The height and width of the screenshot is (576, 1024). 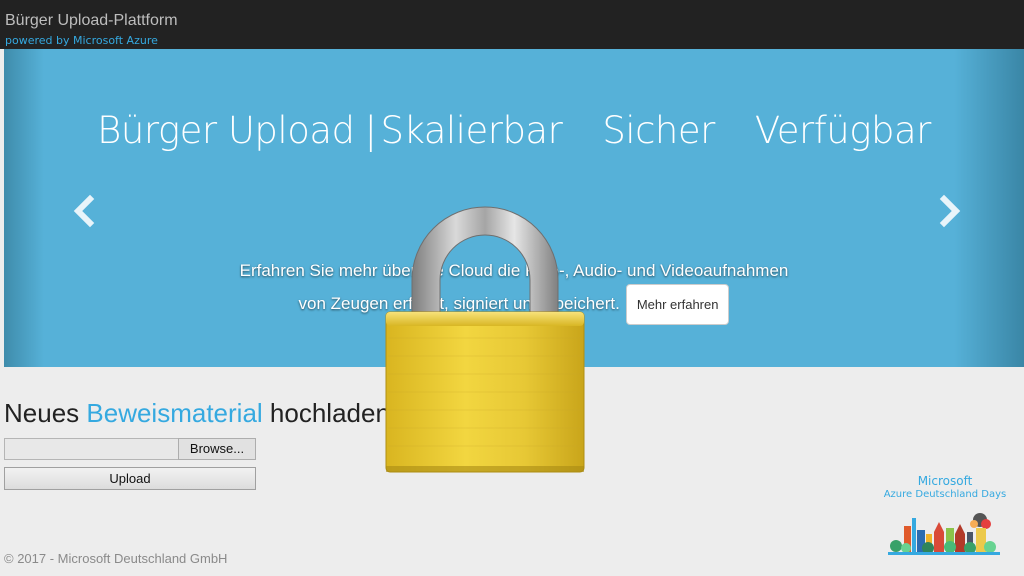 I want to click on azure-days-logo: Microsoft Azure Deutschland Days, so click(x=945, y=514).